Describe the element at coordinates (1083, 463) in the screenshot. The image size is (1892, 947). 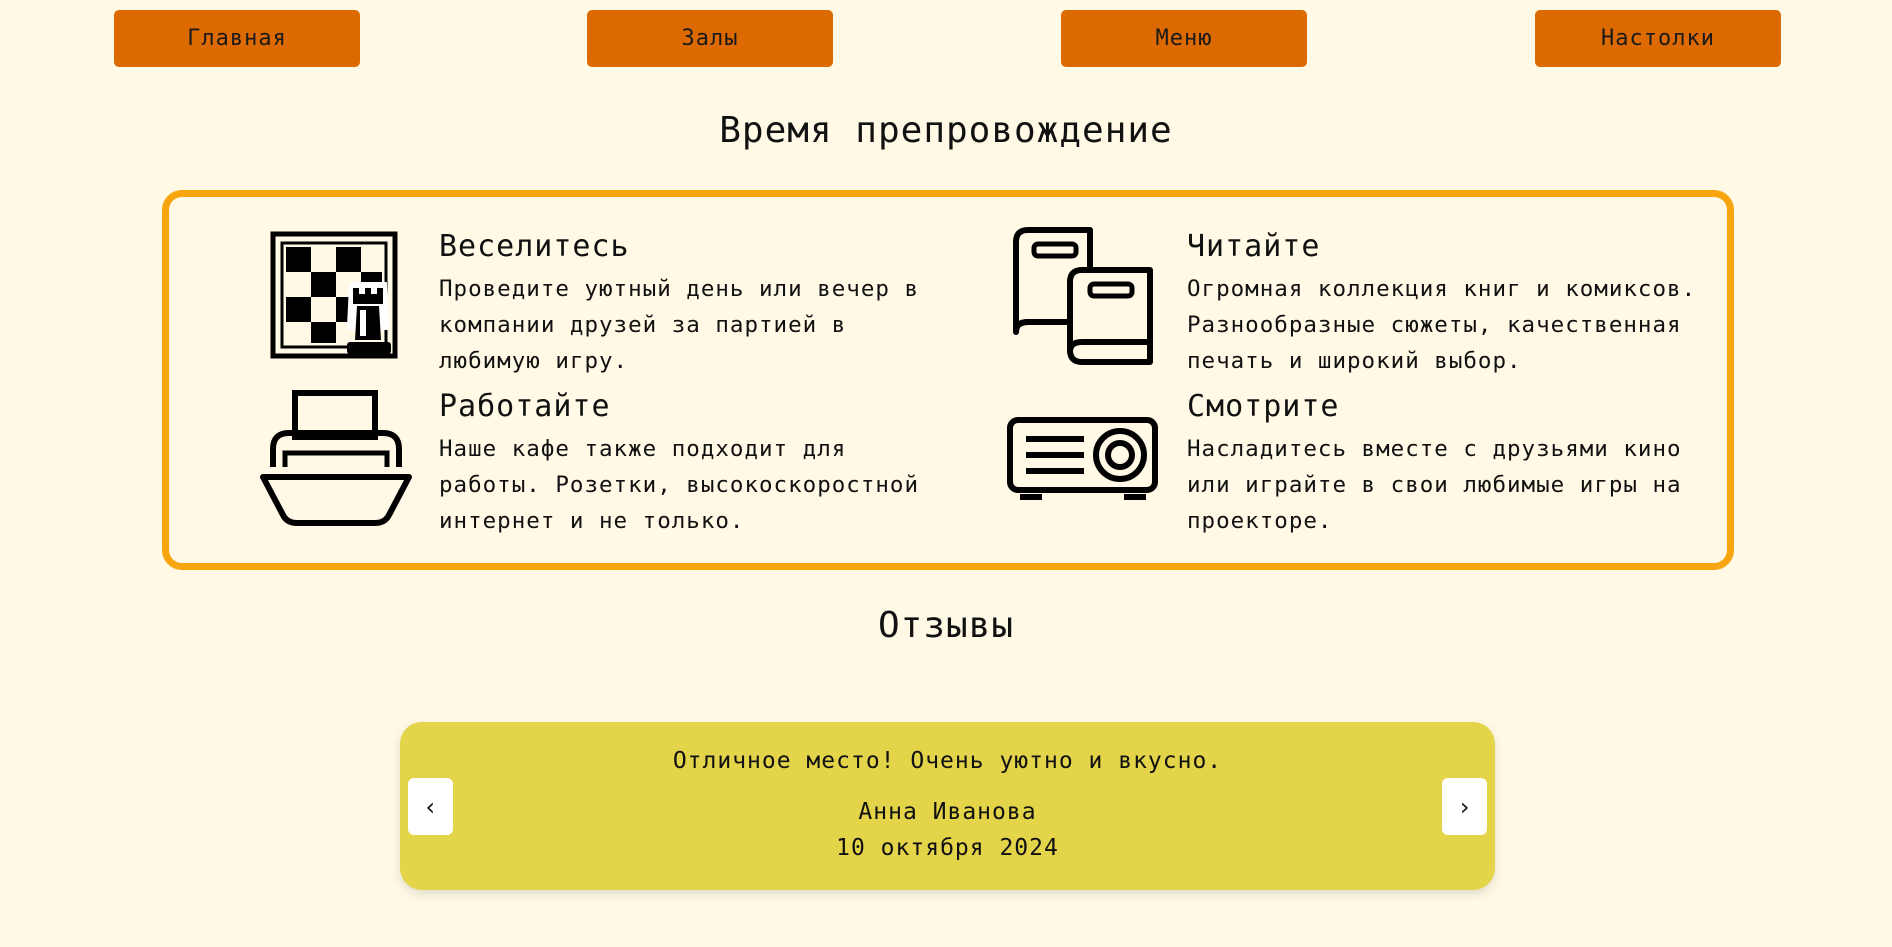
I see `projector-icon` at that location.